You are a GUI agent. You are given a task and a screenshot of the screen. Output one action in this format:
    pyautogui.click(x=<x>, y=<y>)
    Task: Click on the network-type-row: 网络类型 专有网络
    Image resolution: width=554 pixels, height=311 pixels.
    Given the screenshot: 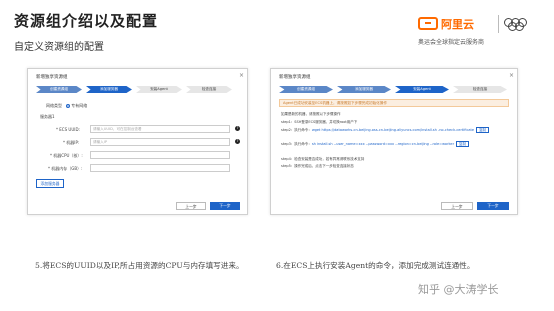 What is the action you would take?
    pyautogui.click(x=66, y=106)
    